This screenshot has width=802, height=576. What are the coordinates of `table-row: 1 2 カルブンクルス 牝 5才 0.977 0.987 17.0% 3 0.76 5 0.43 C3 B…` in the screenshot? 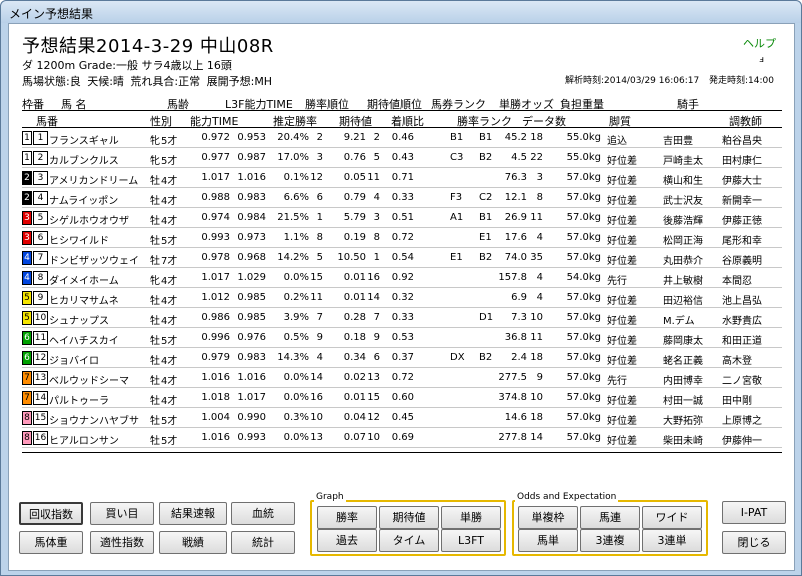 It's located at (403, 158).